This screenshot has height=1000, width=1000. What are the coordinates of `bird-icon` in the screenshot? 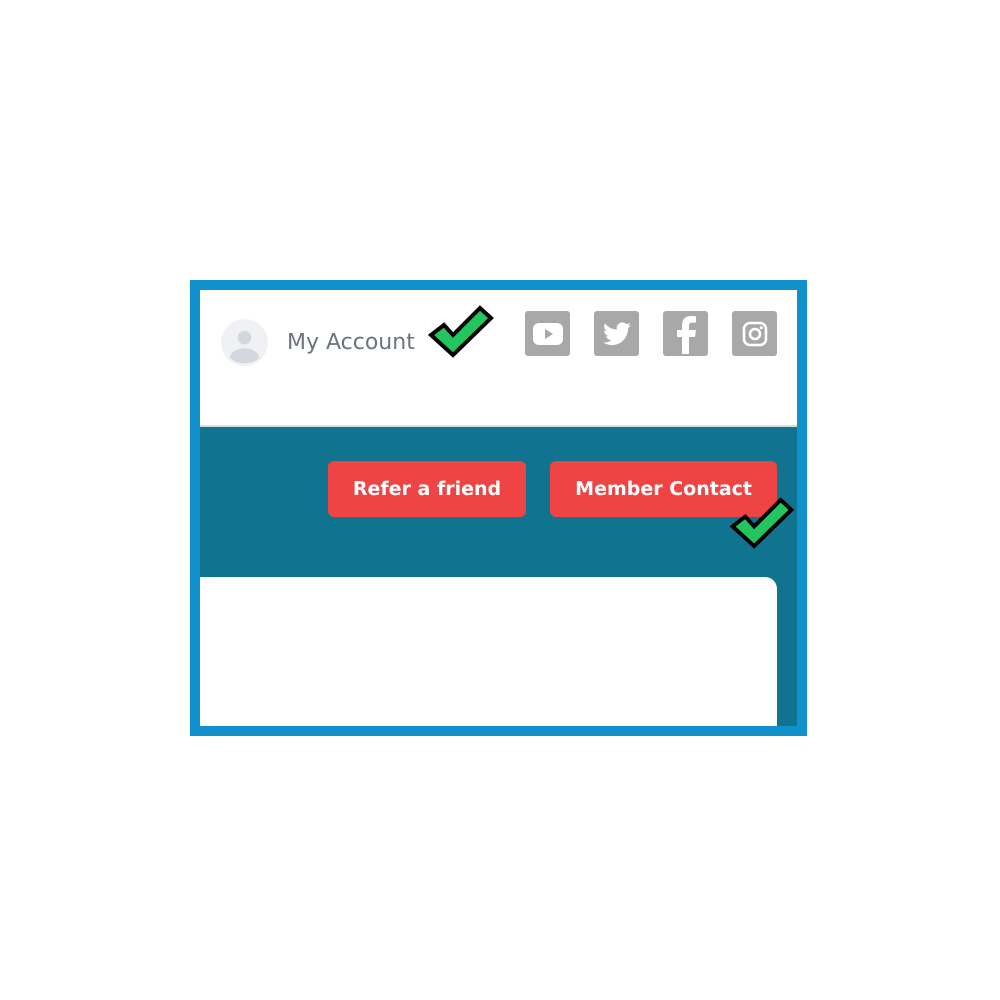 It's located at (616, 333).